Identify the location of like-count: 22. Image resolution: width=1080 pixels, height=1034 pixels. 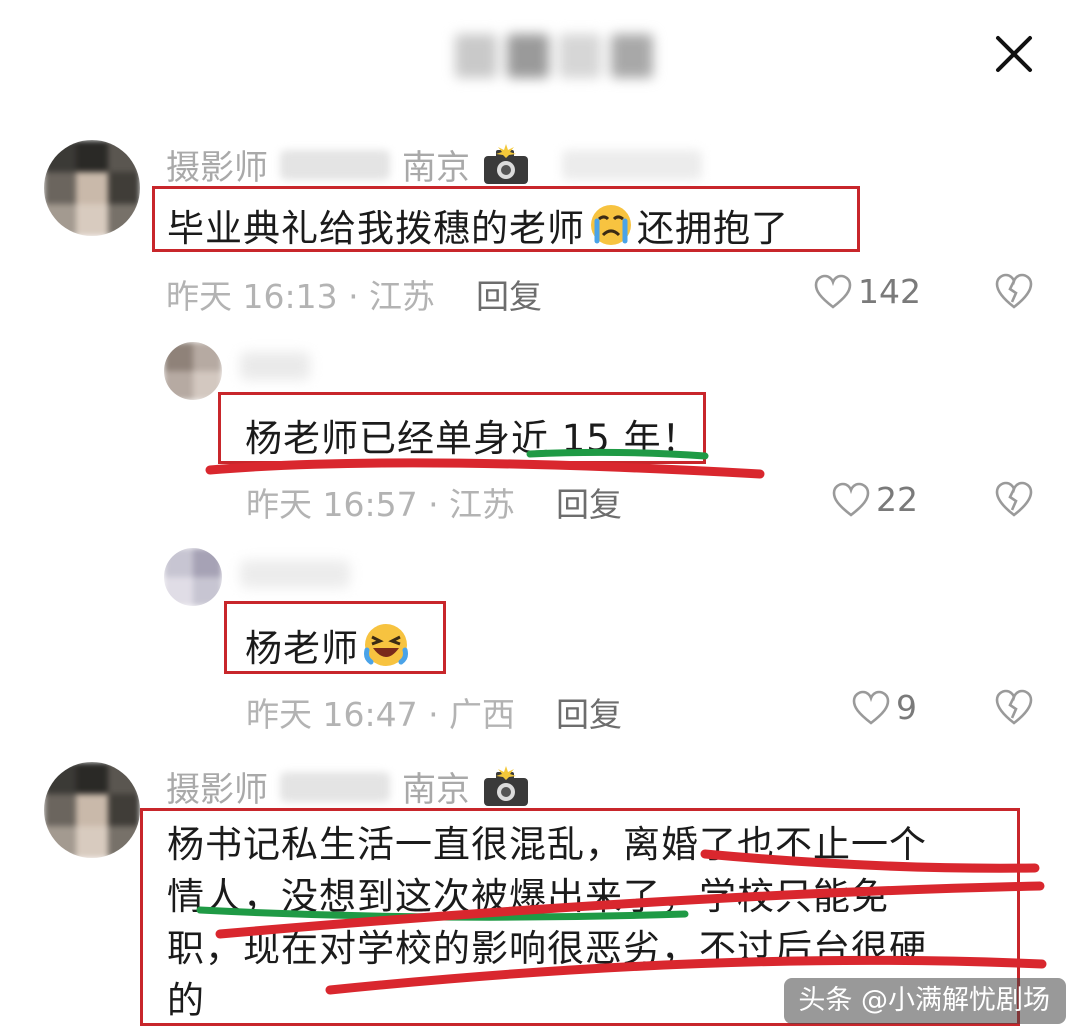
(897, 499).